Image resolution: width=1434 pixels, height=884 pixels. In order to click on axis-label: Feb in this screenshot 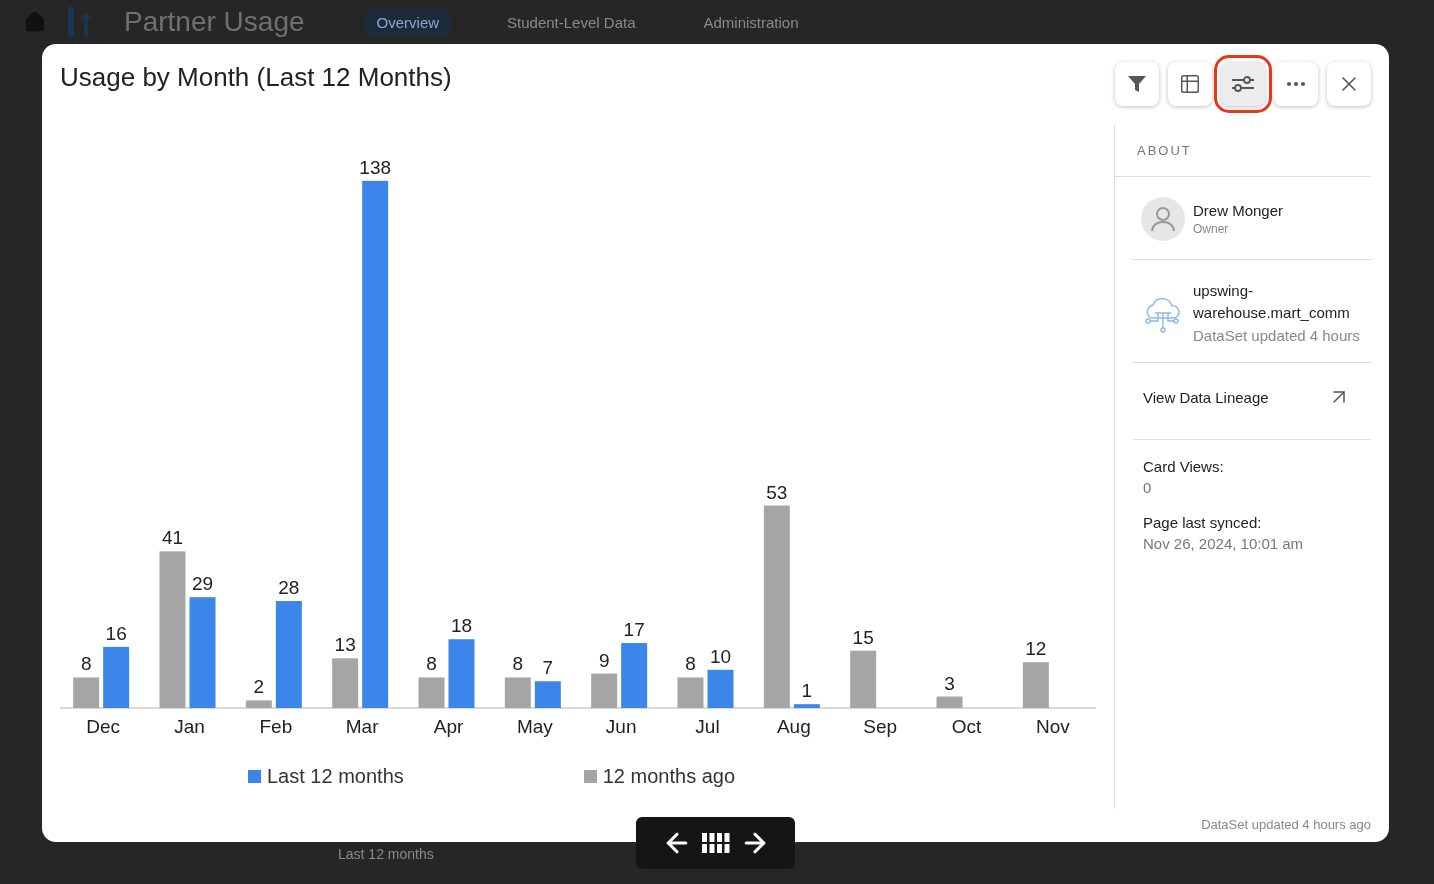, I will do `click(276, 726)`.